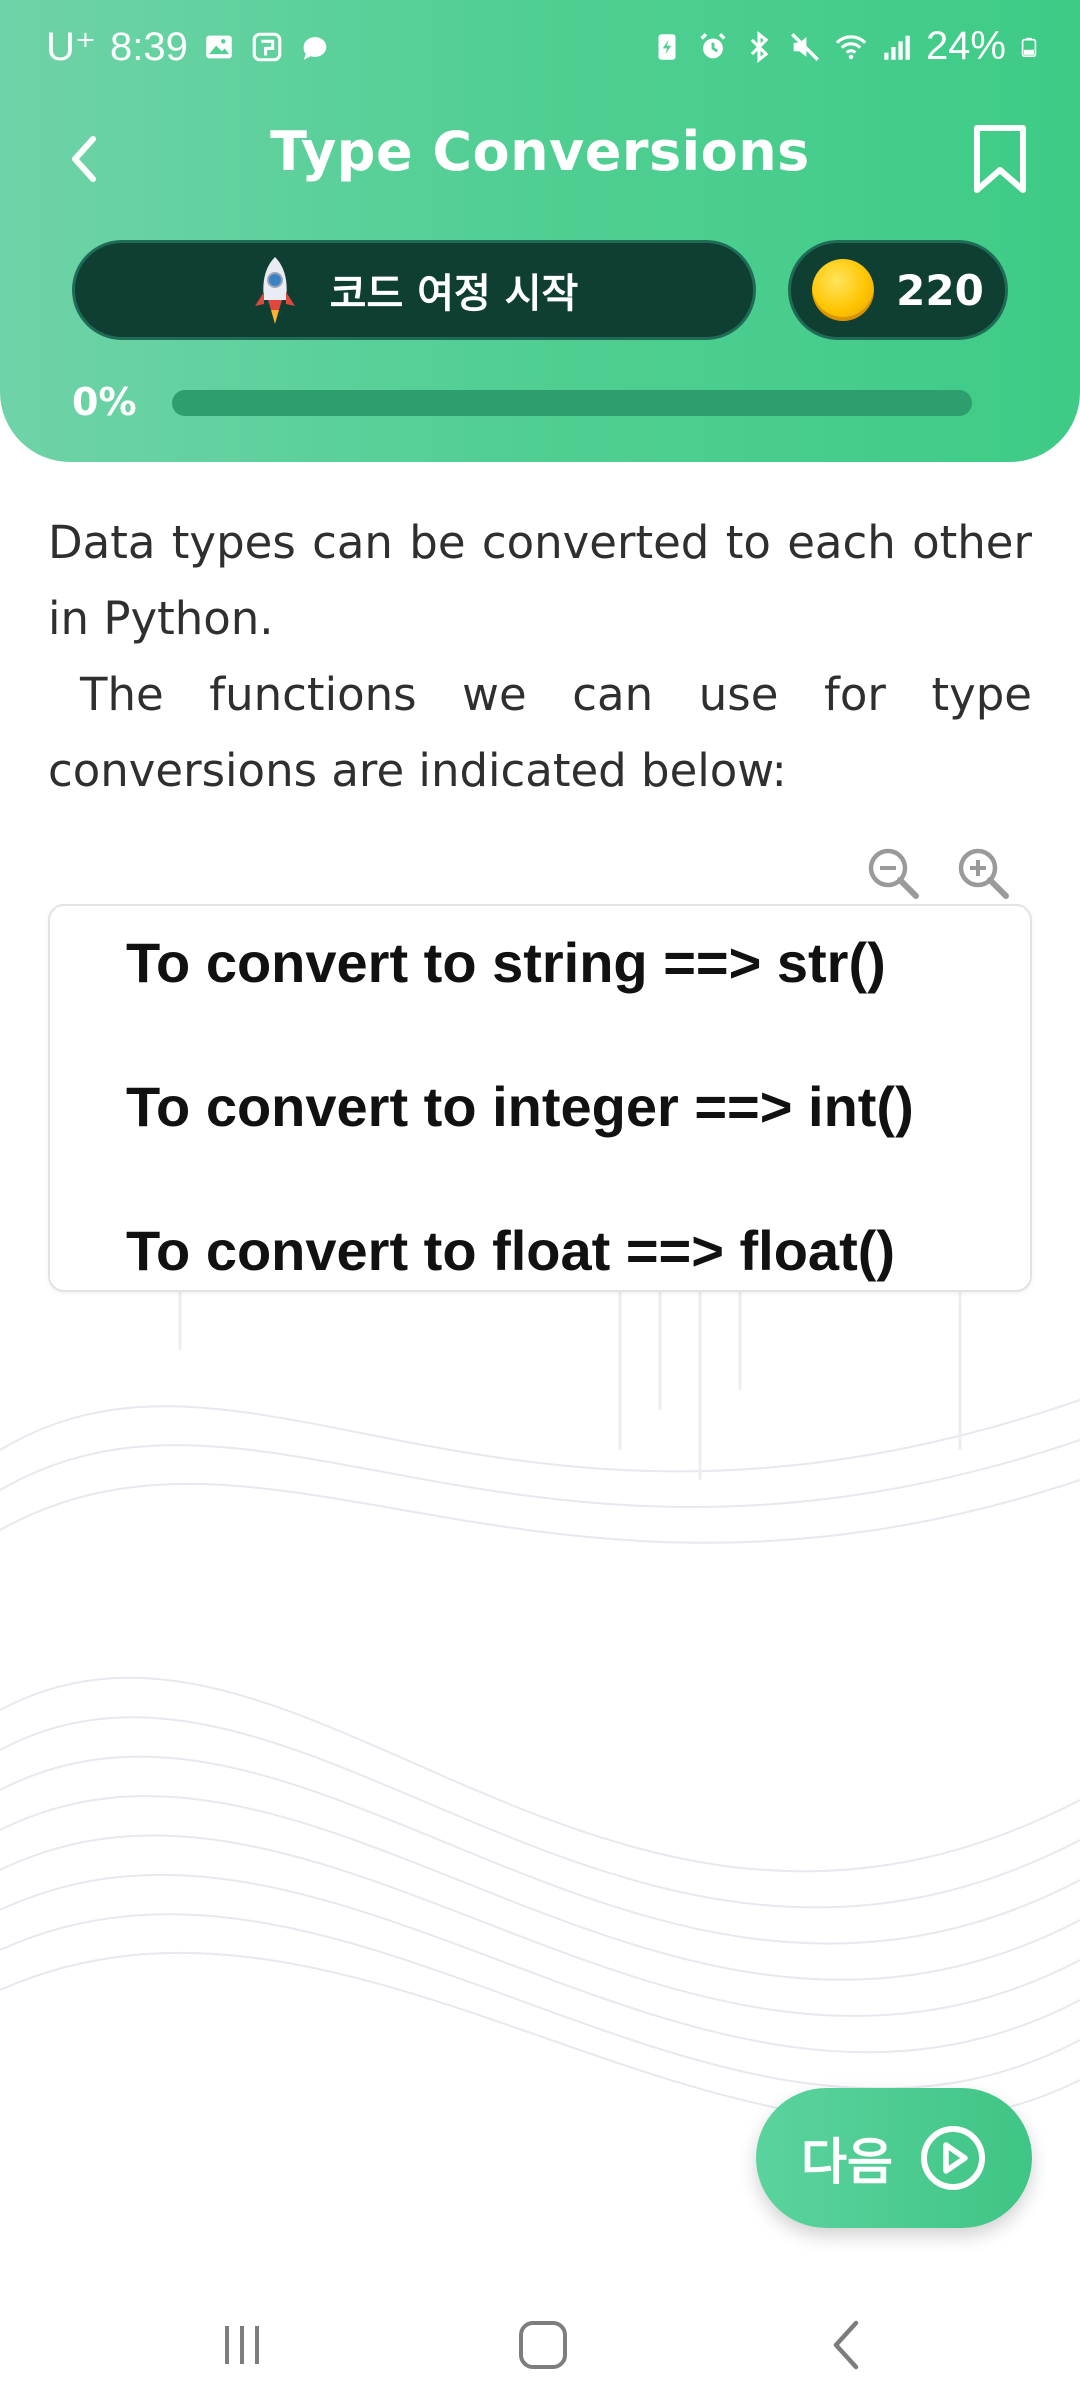  I want to click on home-icon, so click(543, 2345).